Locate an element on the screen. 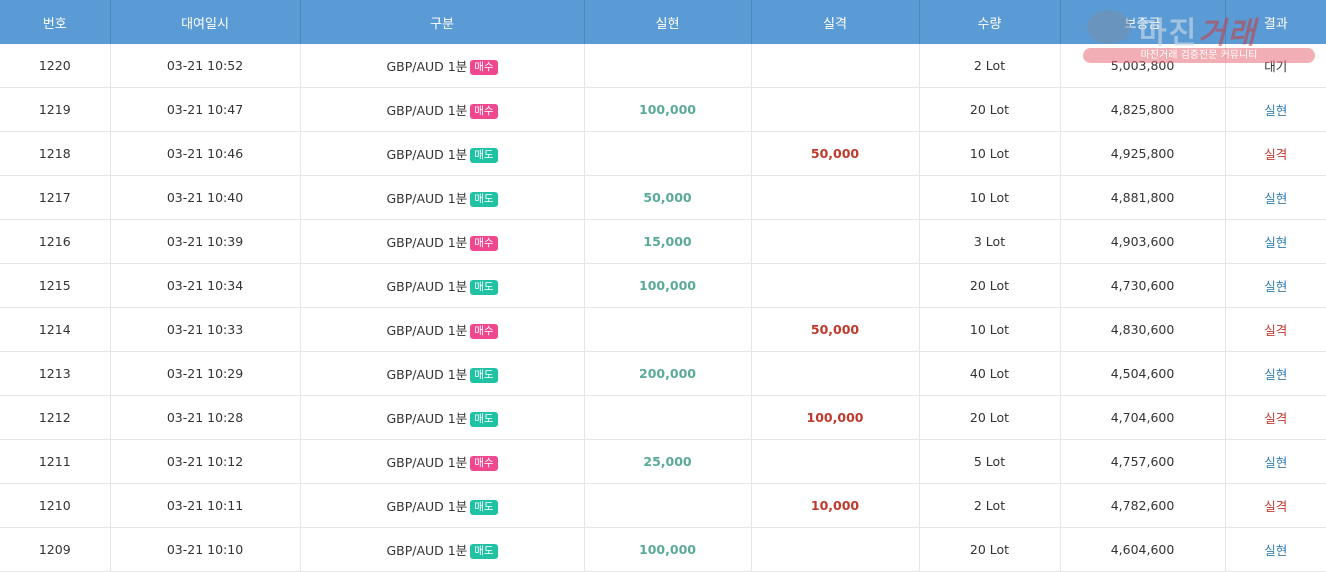 This screenshot has height=572, width=1326. cell-qty: 5 Lot is located at coordinates (990, 461).